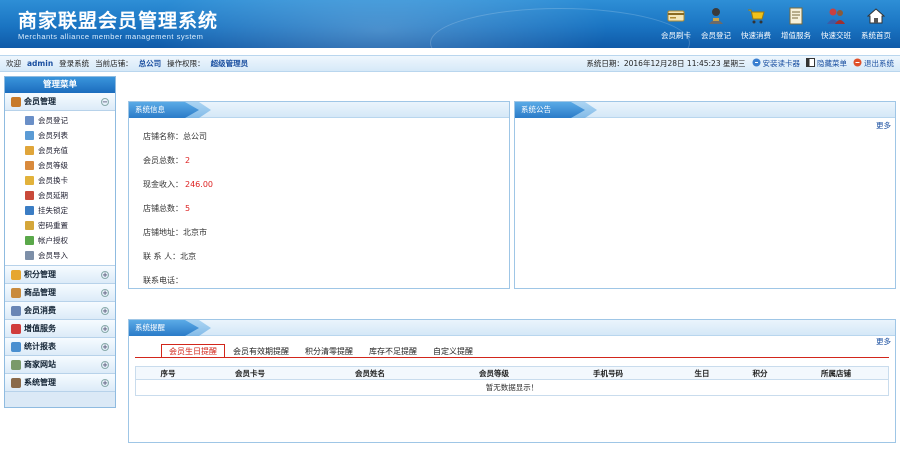 This screenshot has width=900, height=472. I want to click on tab-points-clear: 积分清零提醒, so click(329, 351).